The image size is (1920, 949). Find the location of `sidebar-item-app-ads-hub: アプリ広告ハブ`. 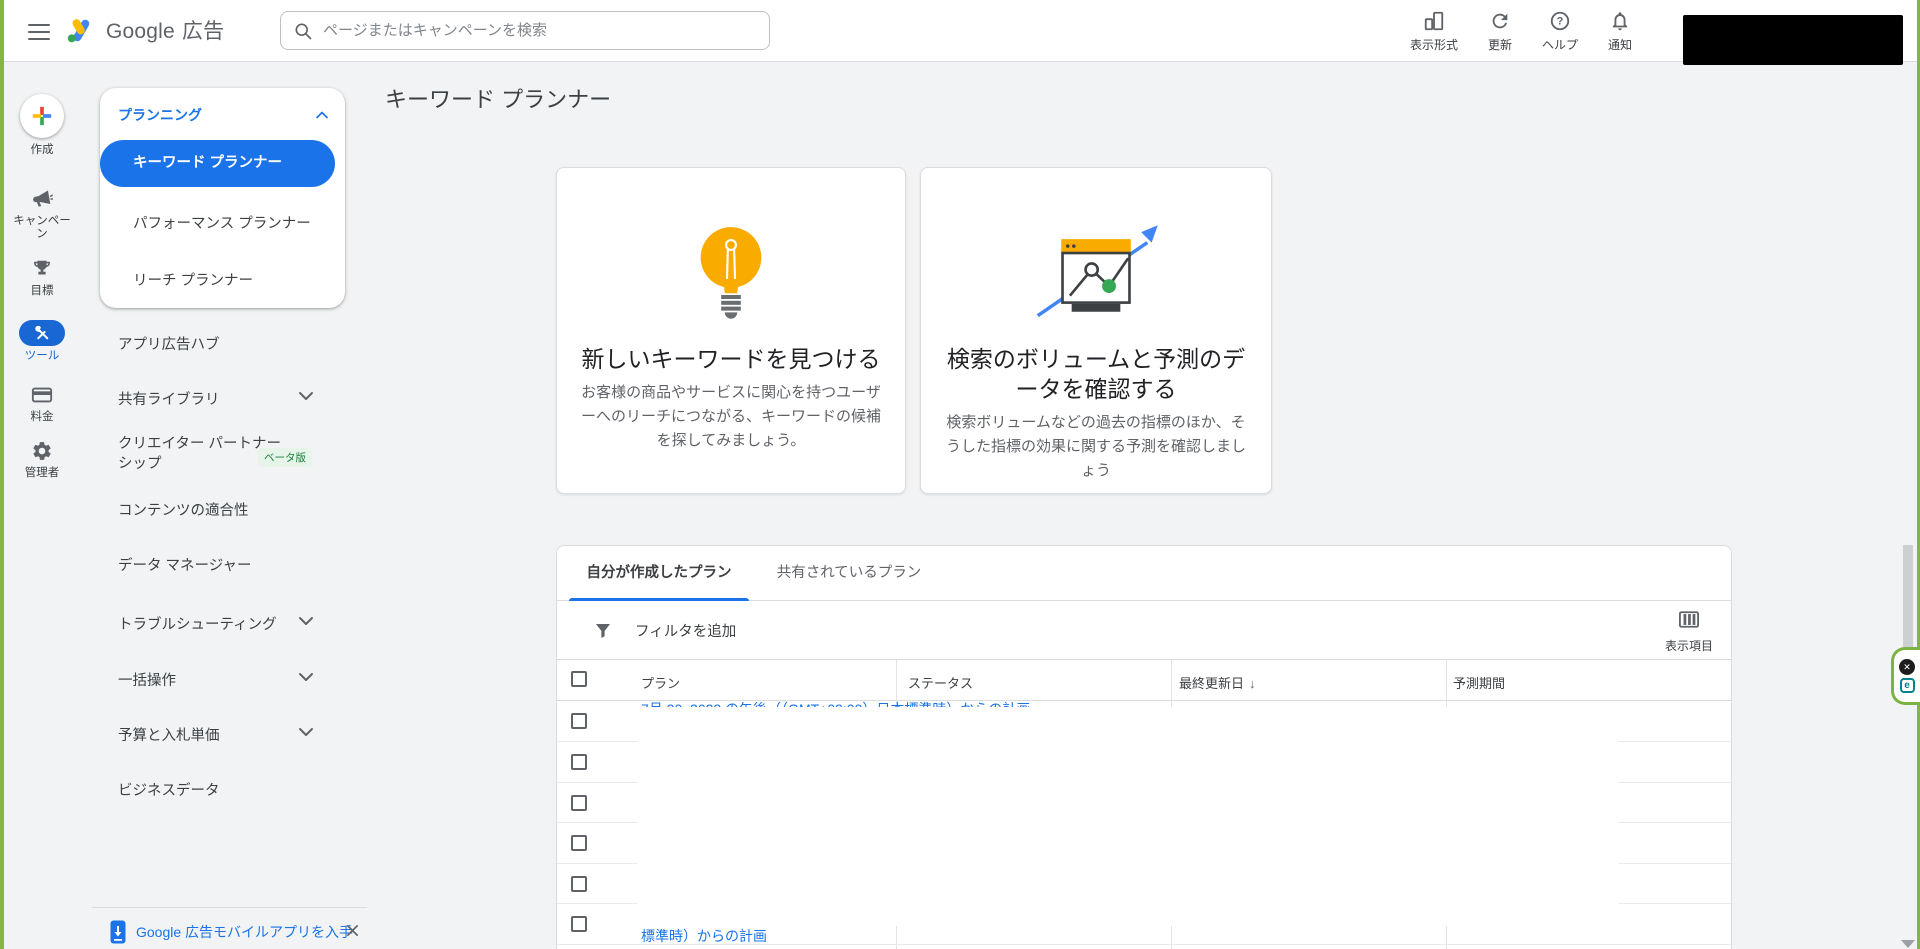

sidebar-item-app-ads-hub: アプリ広告ハブ is located at coordinates (169, 343).